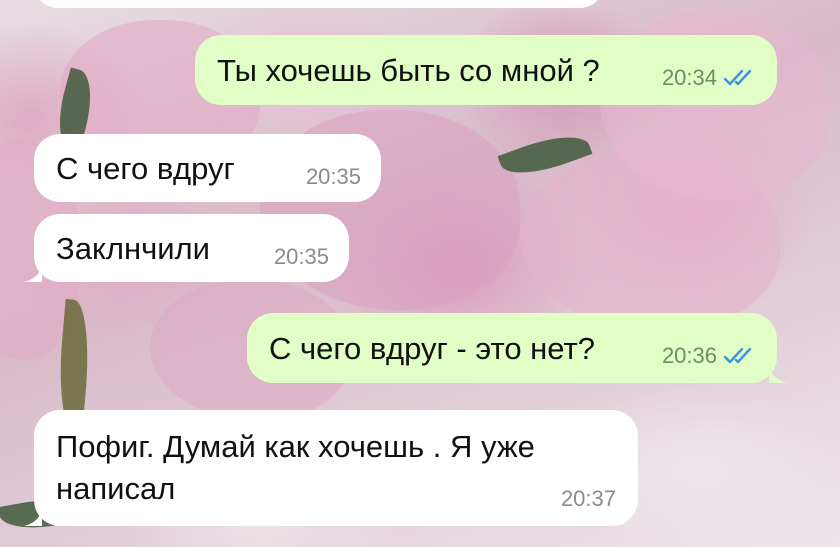 The height and width of the screenshot is (547, 840). I want to click on message-bubble-incoming-partial, so click(319, 4).